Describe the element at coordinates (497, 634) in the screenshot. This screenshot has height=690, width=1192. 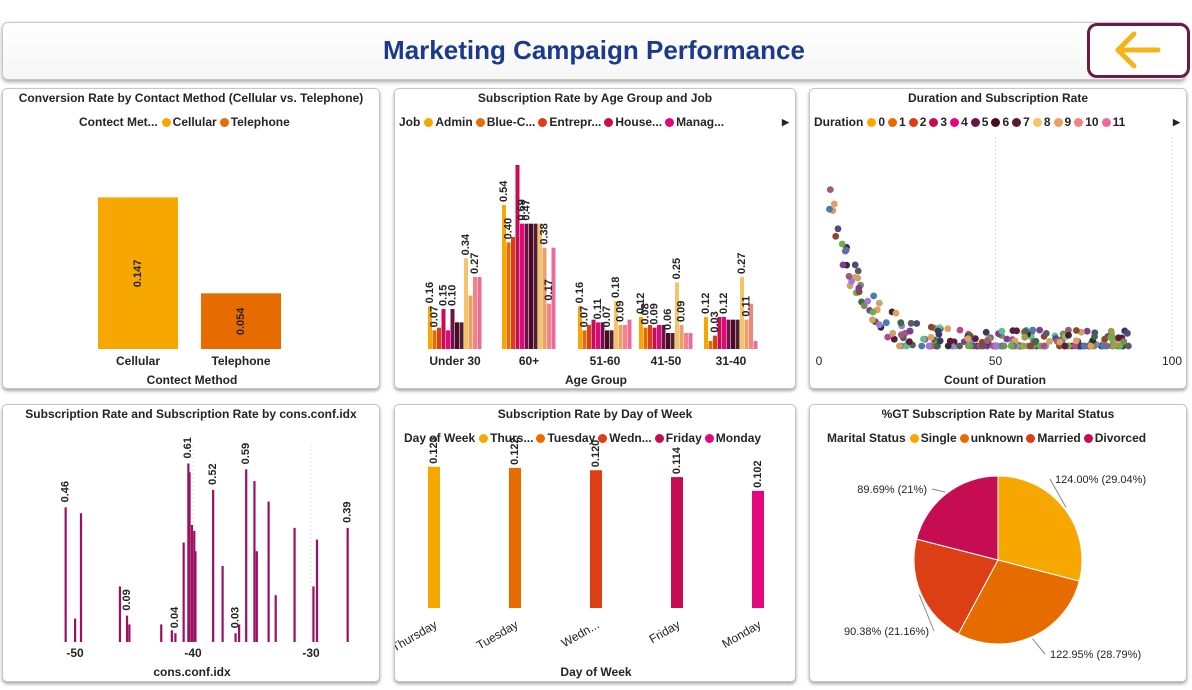
I see `x-tick-label: Tuesday` at that location.